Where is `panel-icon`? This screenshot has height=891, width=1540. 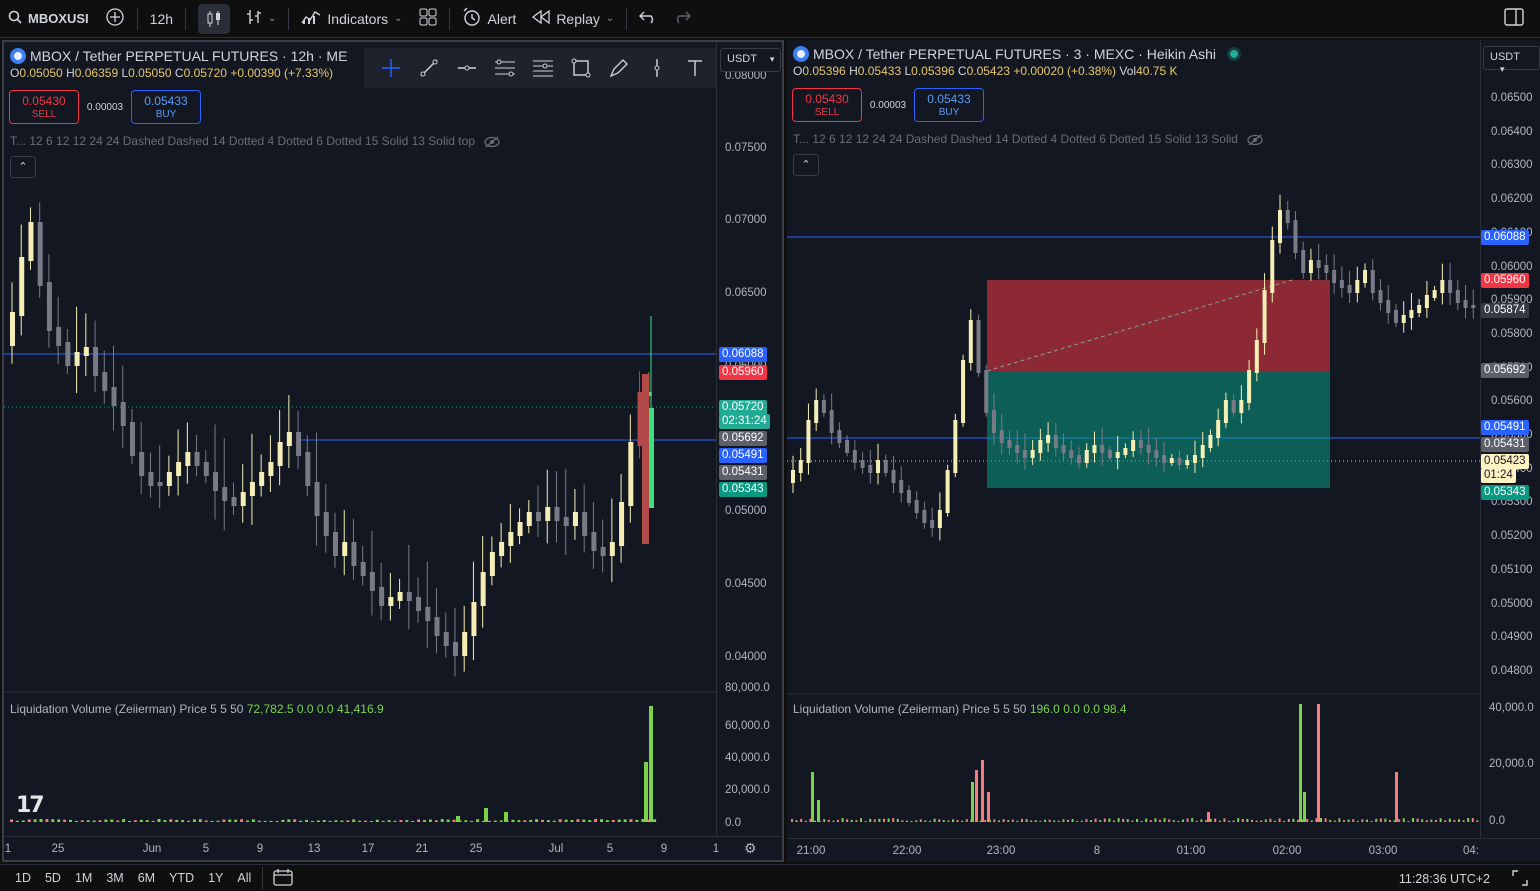
panel-icon is located at coordinates (1514, 18).